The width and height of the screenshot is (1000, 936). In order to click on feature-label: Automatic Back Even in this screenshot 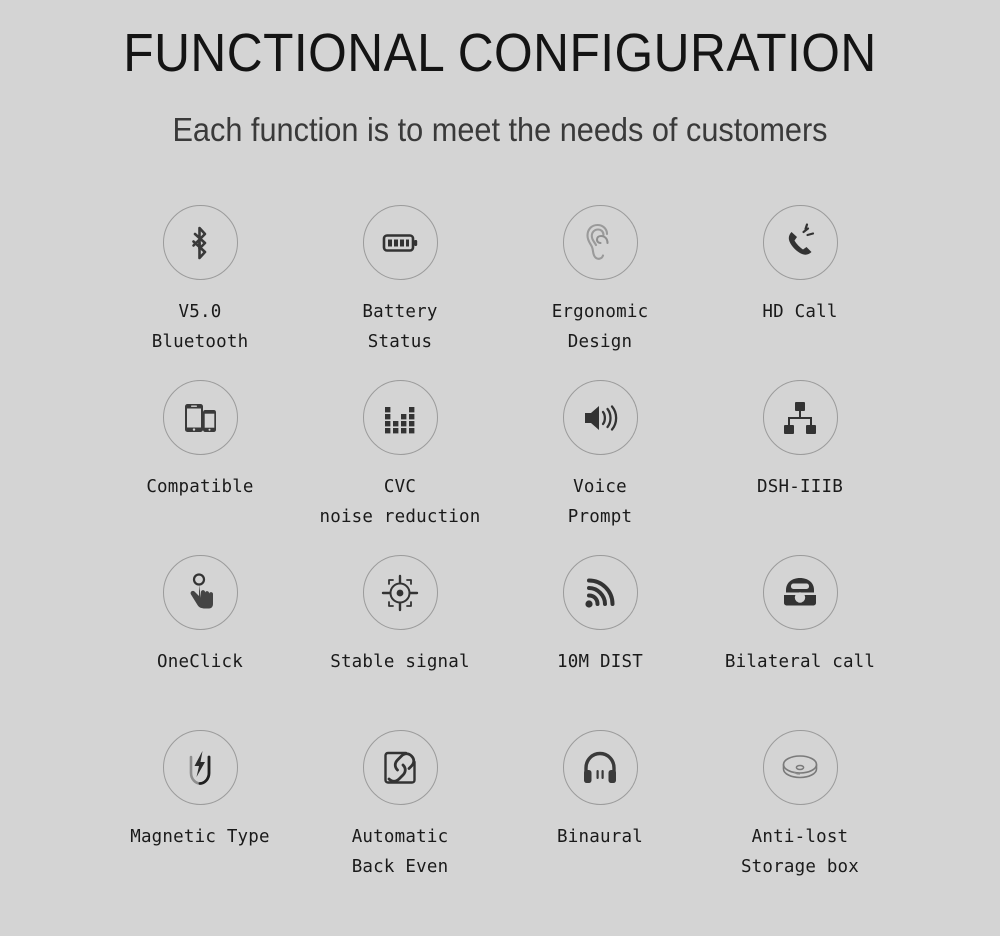, I will do `click(400, 852)`.